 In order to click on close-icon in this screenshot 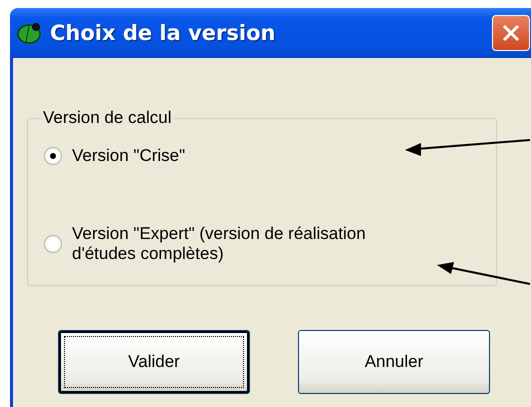, I will do `click(511, 33)`.